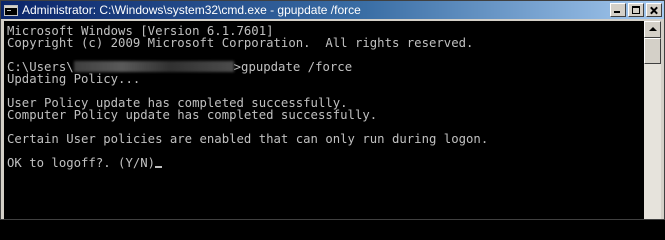  I want to click on cmd-icon, so click(11, 10).